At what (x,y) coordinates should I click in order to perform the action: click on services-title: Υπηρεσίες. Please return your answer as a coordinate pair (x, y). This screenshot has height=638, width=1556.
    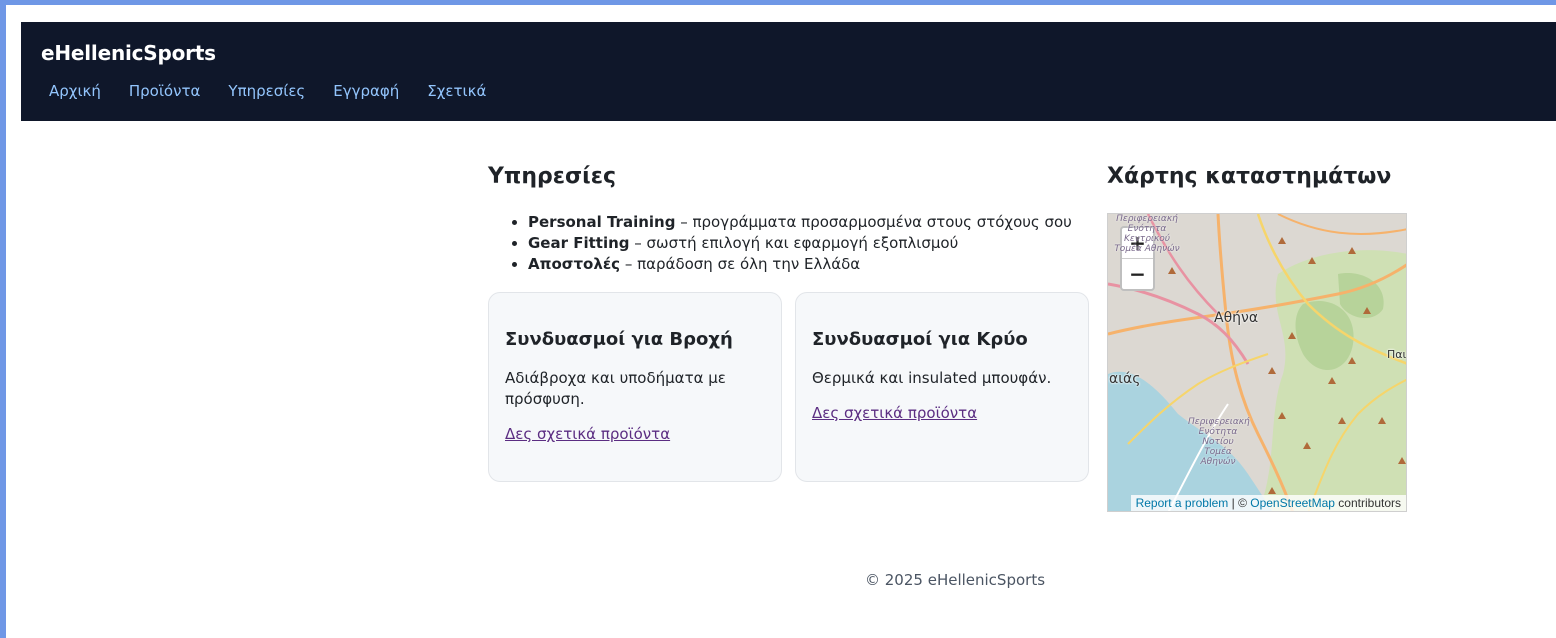
    Looking at the image, I should click on (552, 176).